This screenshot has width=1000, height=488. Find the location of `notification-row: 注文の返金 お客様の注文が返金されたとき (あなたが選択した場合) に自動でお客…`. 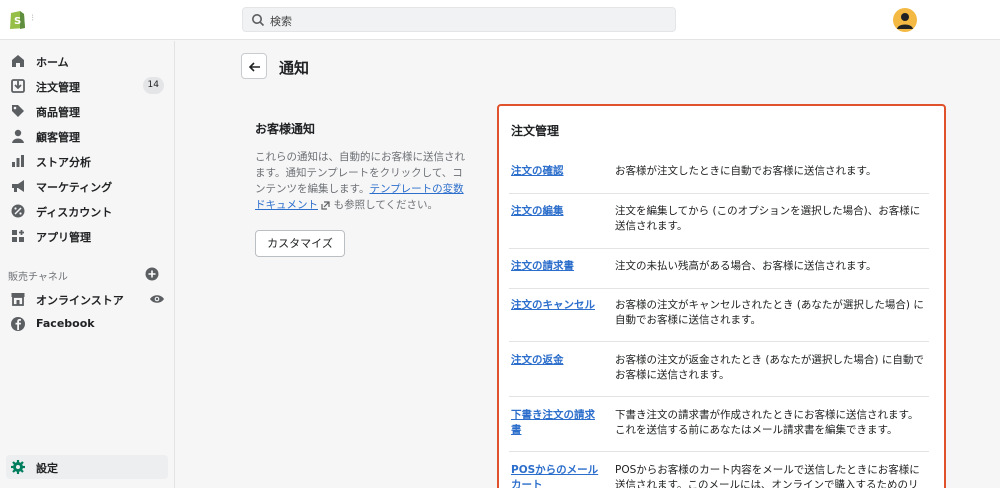

notification-row: 注文の返金 お客様の注文が返金されたとき (あなたが選択した場合) に自動でお客… is located at coordinates (719, 375).